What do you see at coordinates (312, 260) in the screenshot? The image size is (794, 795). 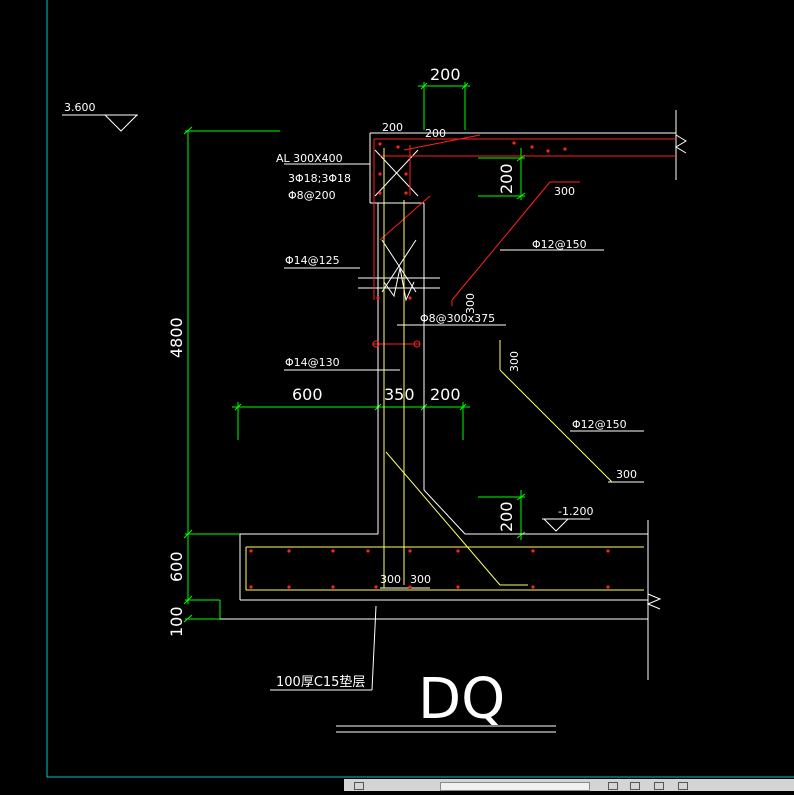 I see `rebar-vert-top: Φ14@125` at bounding box center [312, 260].